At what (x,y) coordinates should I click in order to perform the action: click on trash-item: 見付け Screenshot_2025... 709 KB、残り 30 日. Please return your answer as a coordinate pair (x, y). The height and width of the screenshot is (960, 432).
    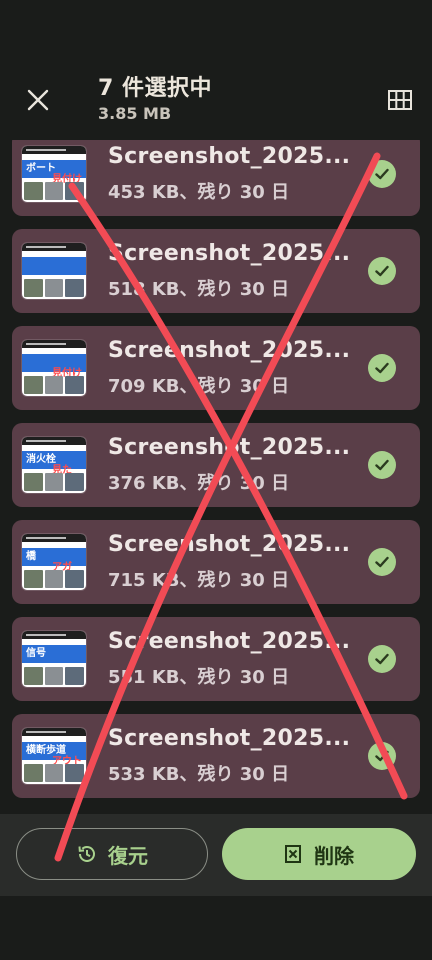
    Looking at the image, I should click on (216, 368).